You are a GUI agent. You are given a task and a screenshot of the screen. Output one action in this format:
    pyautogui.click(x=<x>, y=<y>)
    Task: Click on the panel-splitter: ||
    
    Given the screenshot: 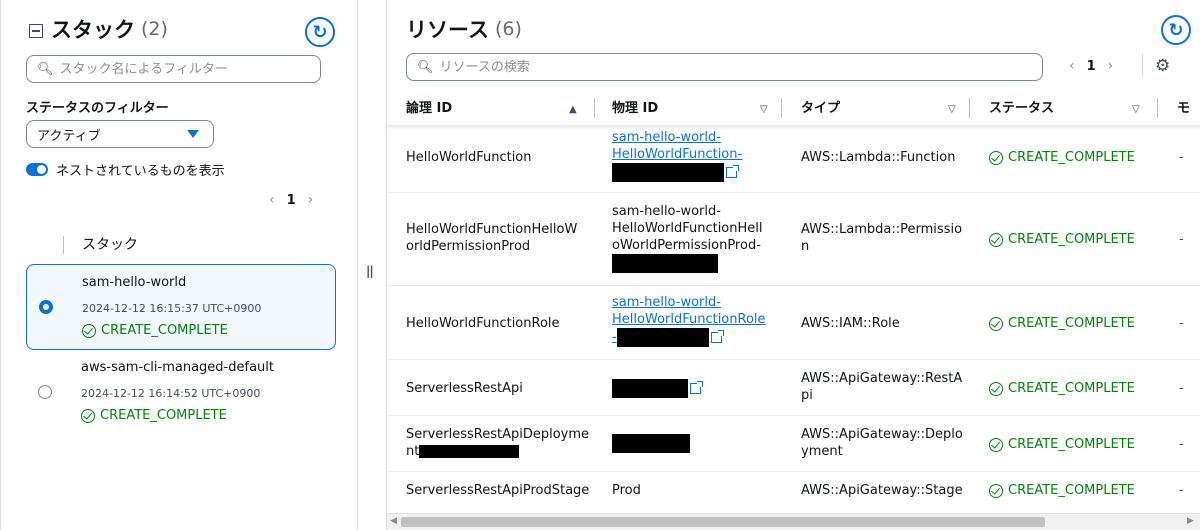 What is the action you would take?
    pyautogui.click(x=372, y=265)
    